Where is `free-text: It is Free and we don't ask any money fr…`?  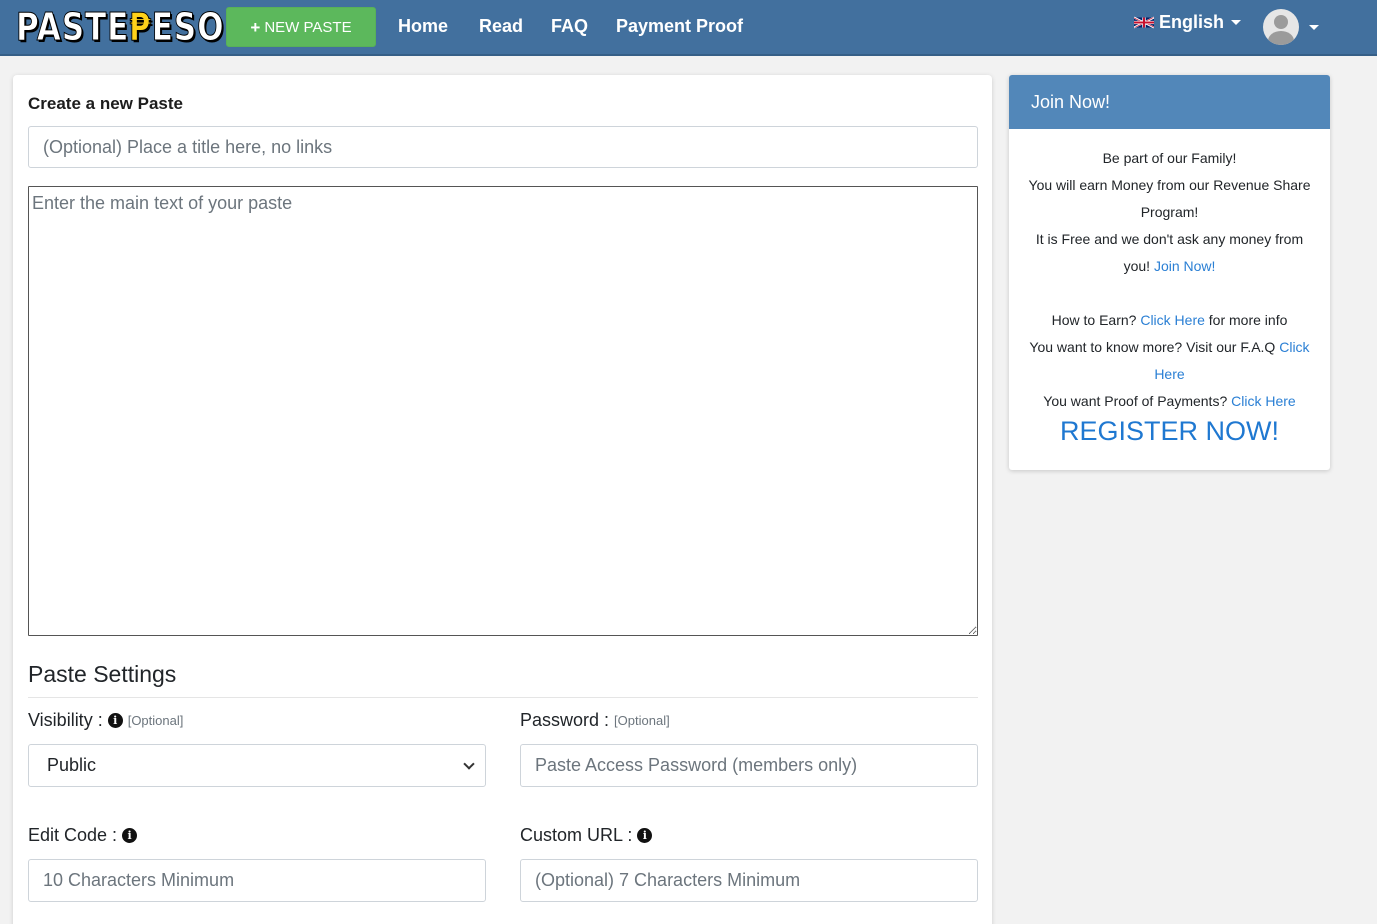 free-text: It is Free and we don't ask any money fr… is located at coordinates (1169, 252).